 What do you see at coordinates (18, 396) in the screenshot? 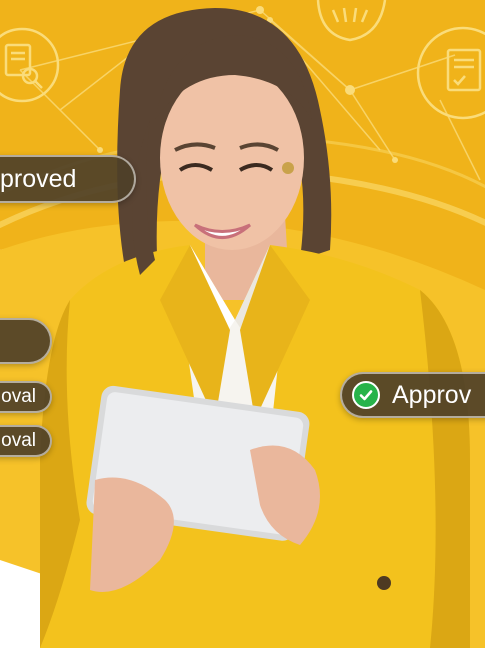
I see `approval-badge-1-label: oval` at bounding box center [18, 396].